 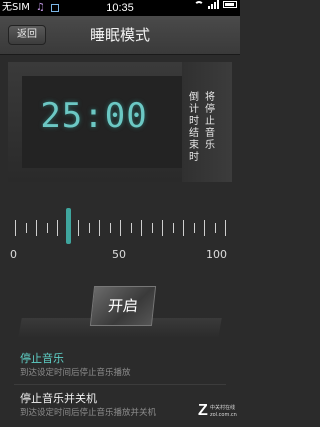 I want to click on option-stop-music: 停止音乐 到达设定时间后停止音乐播放, so click(x=120, y=365).